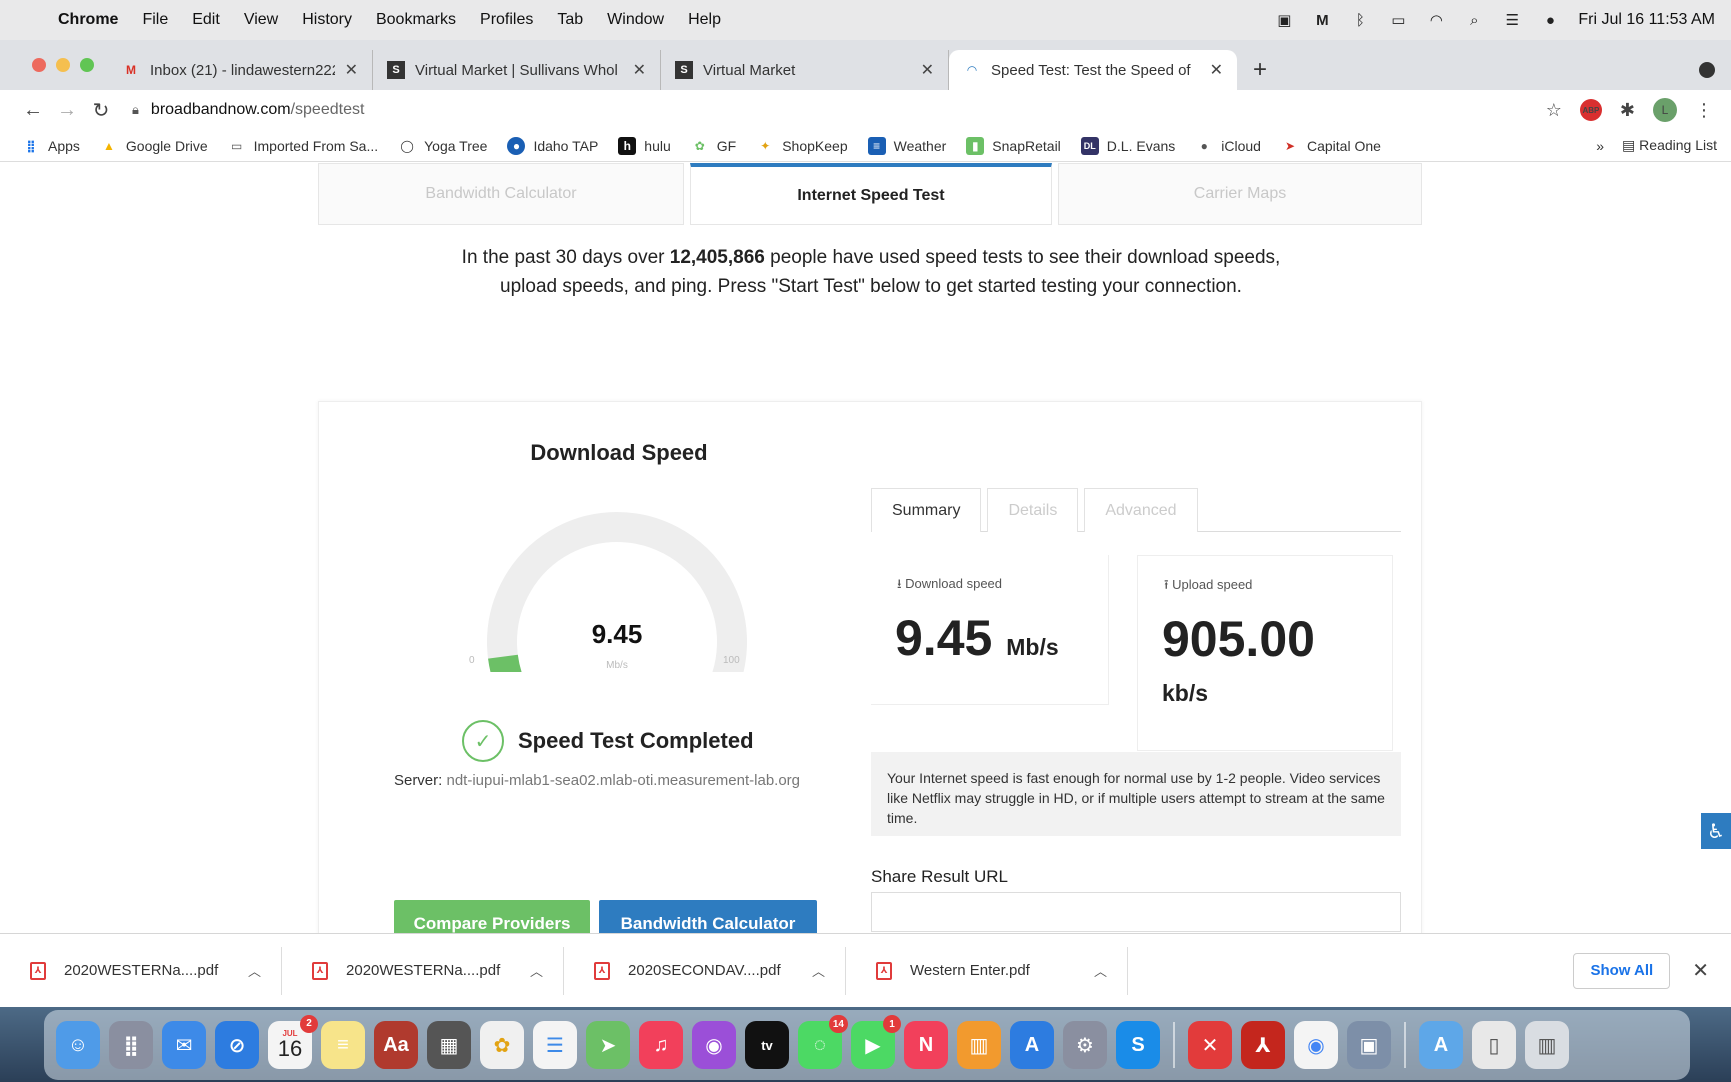 The height and width of the screenshot is (1082, 1731). Describe the element at coordinates (206, 20) in the screenshot. I see `menu-edit: Edit` at that location.